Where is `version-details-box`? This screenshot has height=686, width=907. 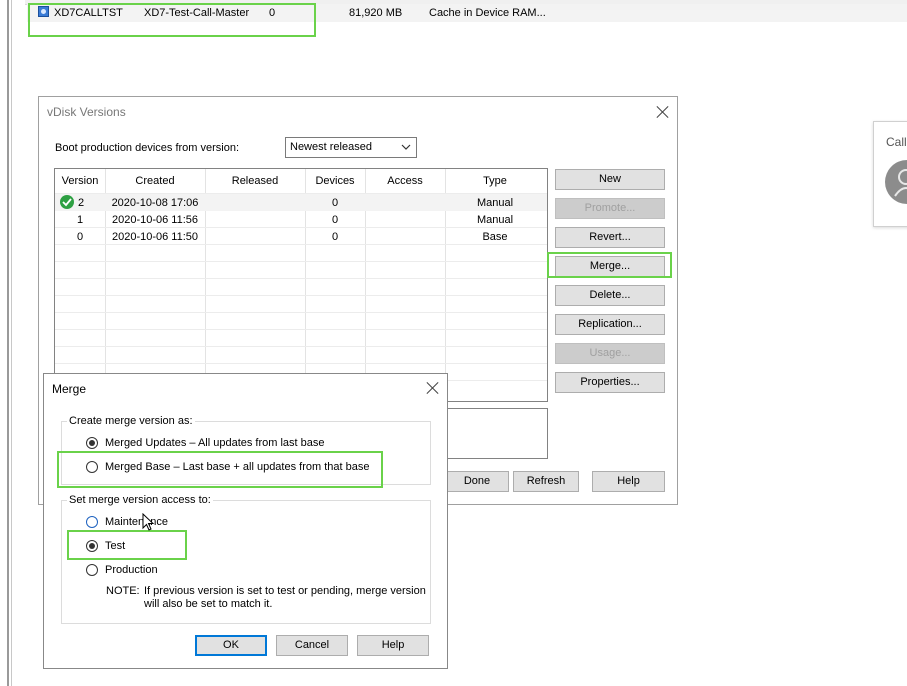 version-details-box is located at coordinates (496, 433).